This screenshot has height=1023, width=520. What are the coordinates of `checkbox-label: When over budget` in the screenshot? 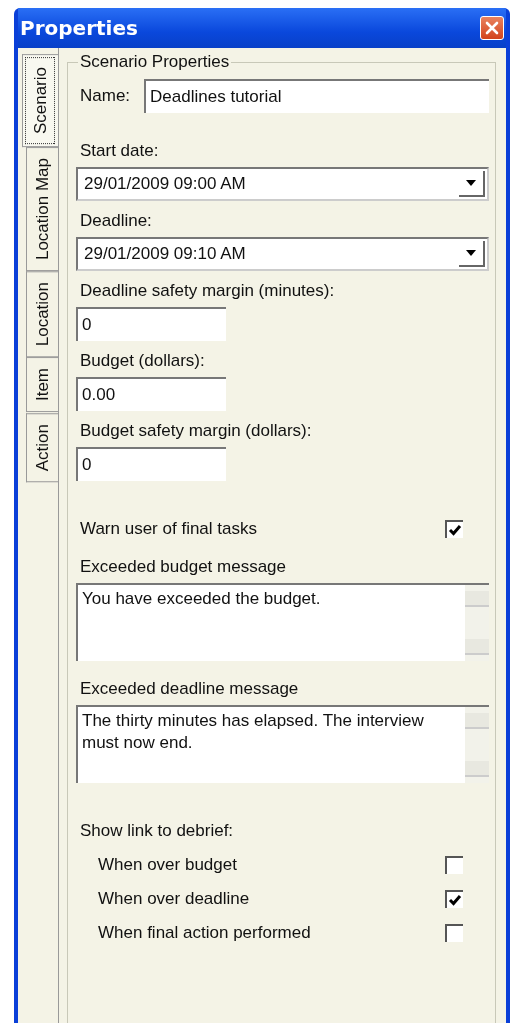 It's located at (167, 865).